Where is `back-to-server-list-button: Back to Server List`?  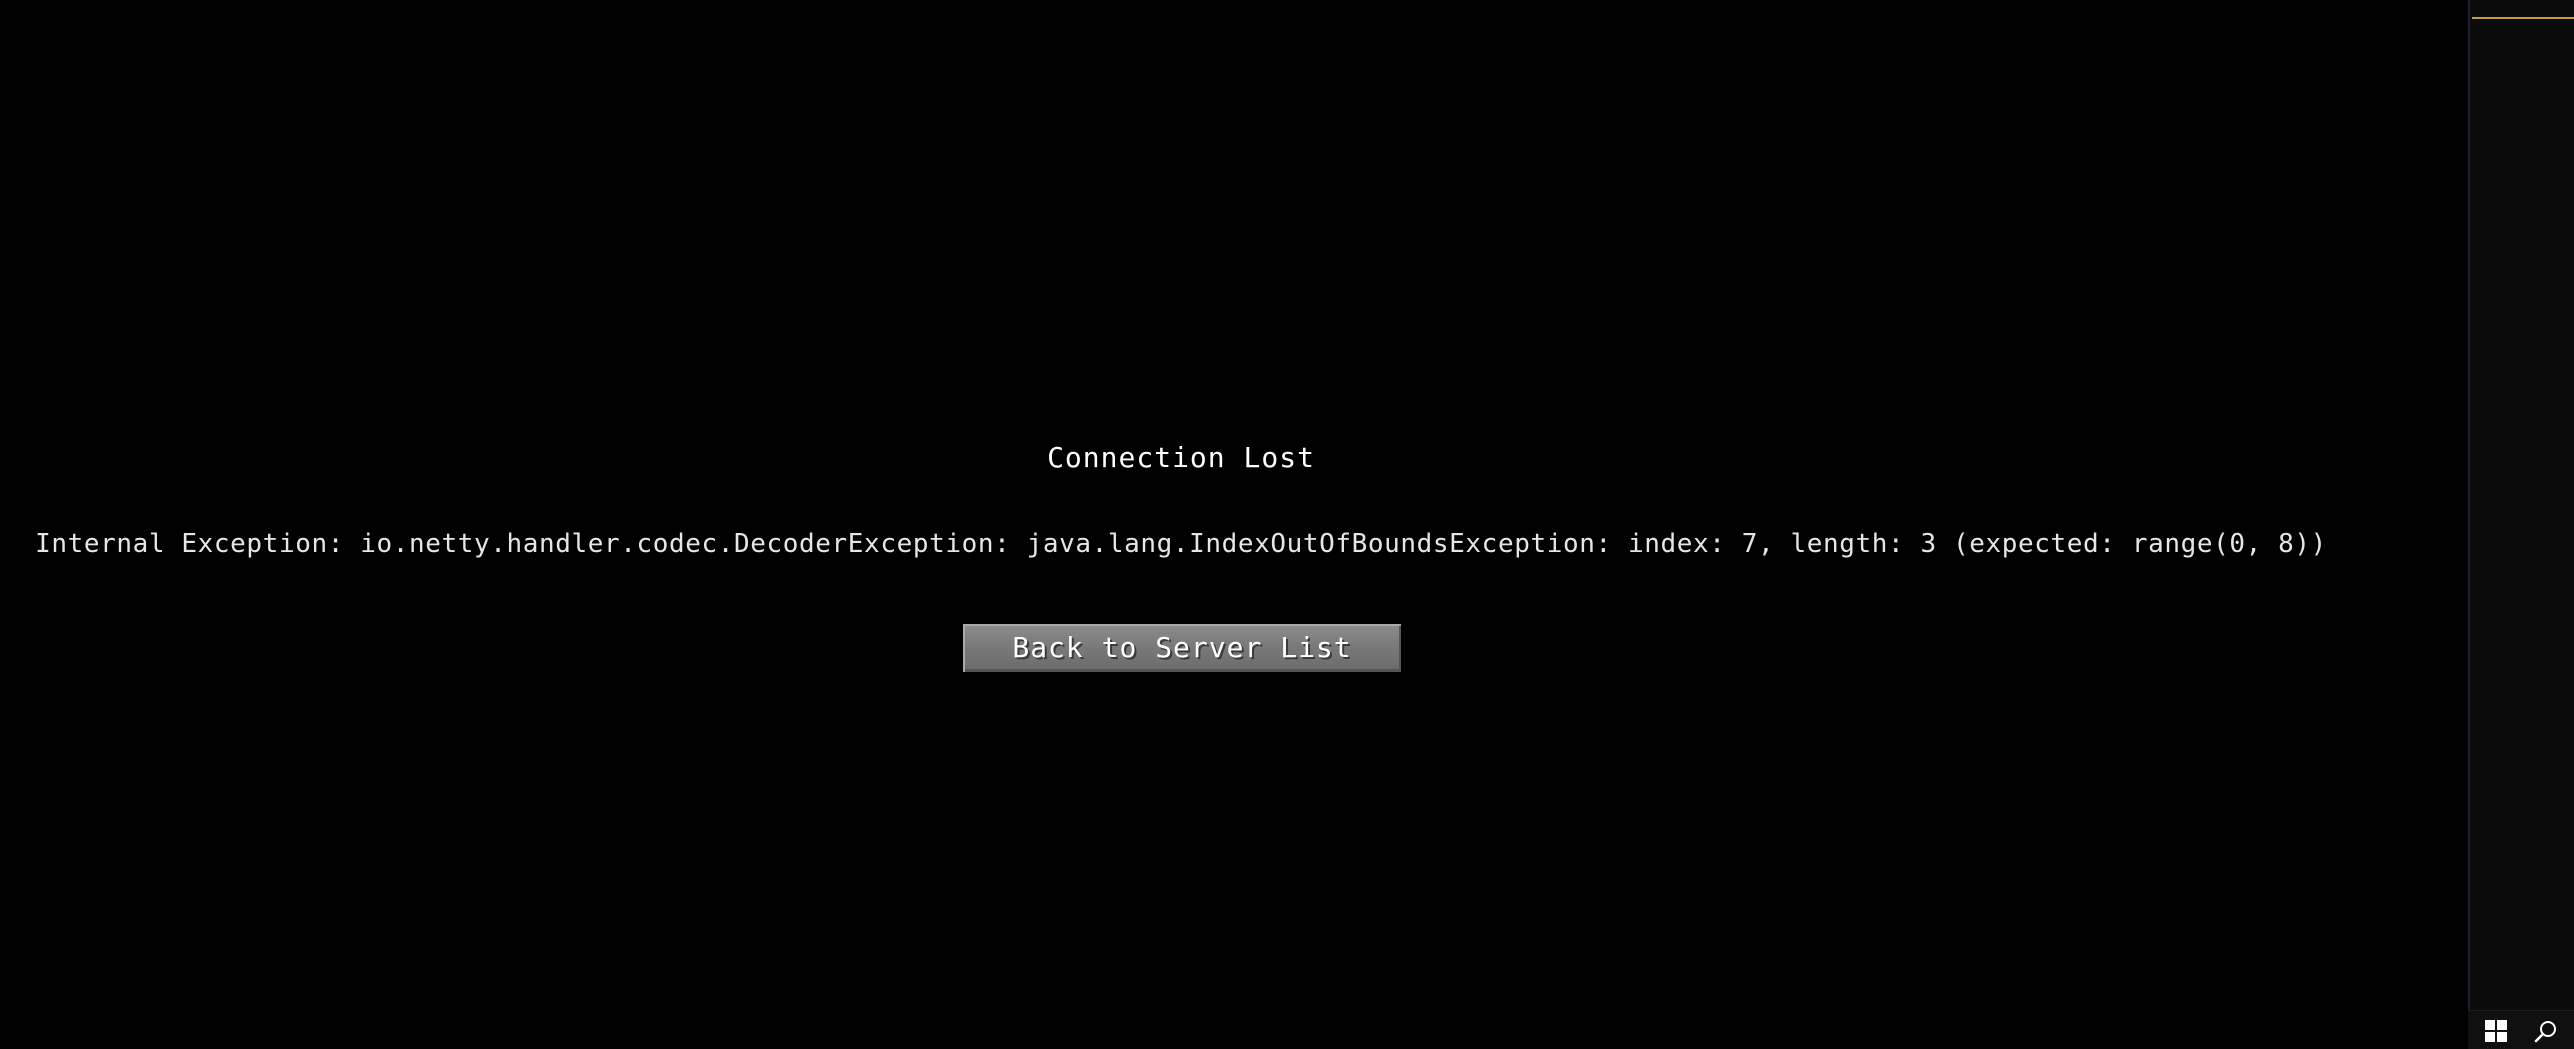 back-to-server-list-button: Back to Server List is located at coordinates (1182, 648).